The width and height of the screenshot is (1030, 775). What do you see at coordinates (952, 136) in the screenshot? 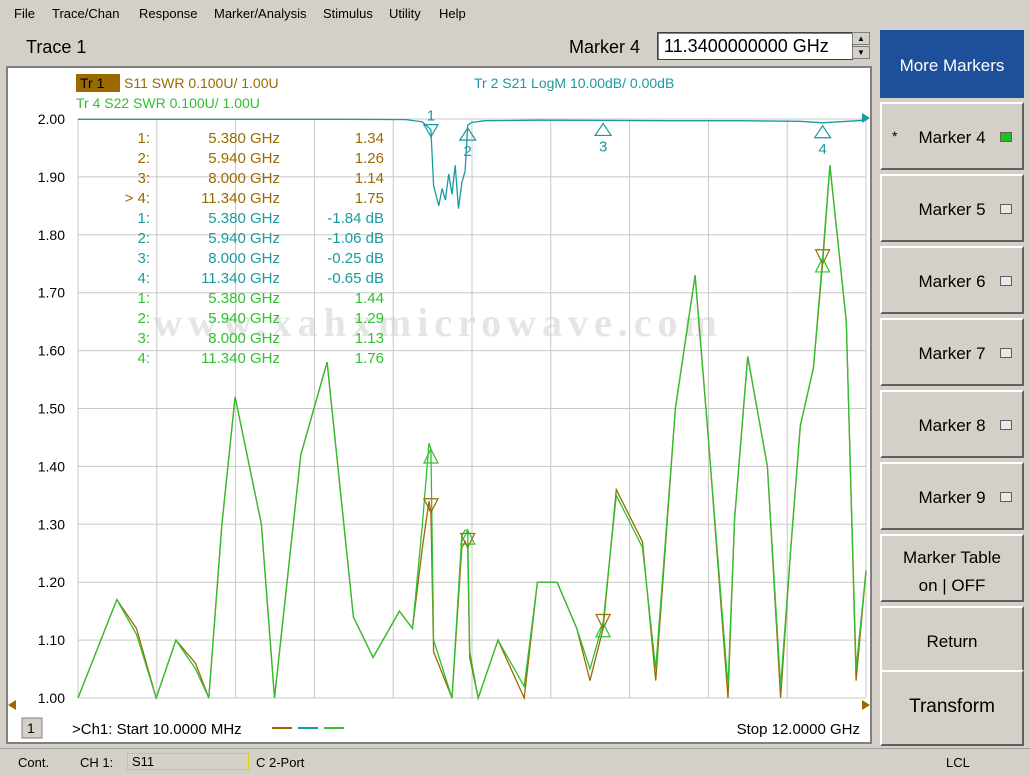
I see `marker4-button: * Marker 4` at bounding box center [952, 136].